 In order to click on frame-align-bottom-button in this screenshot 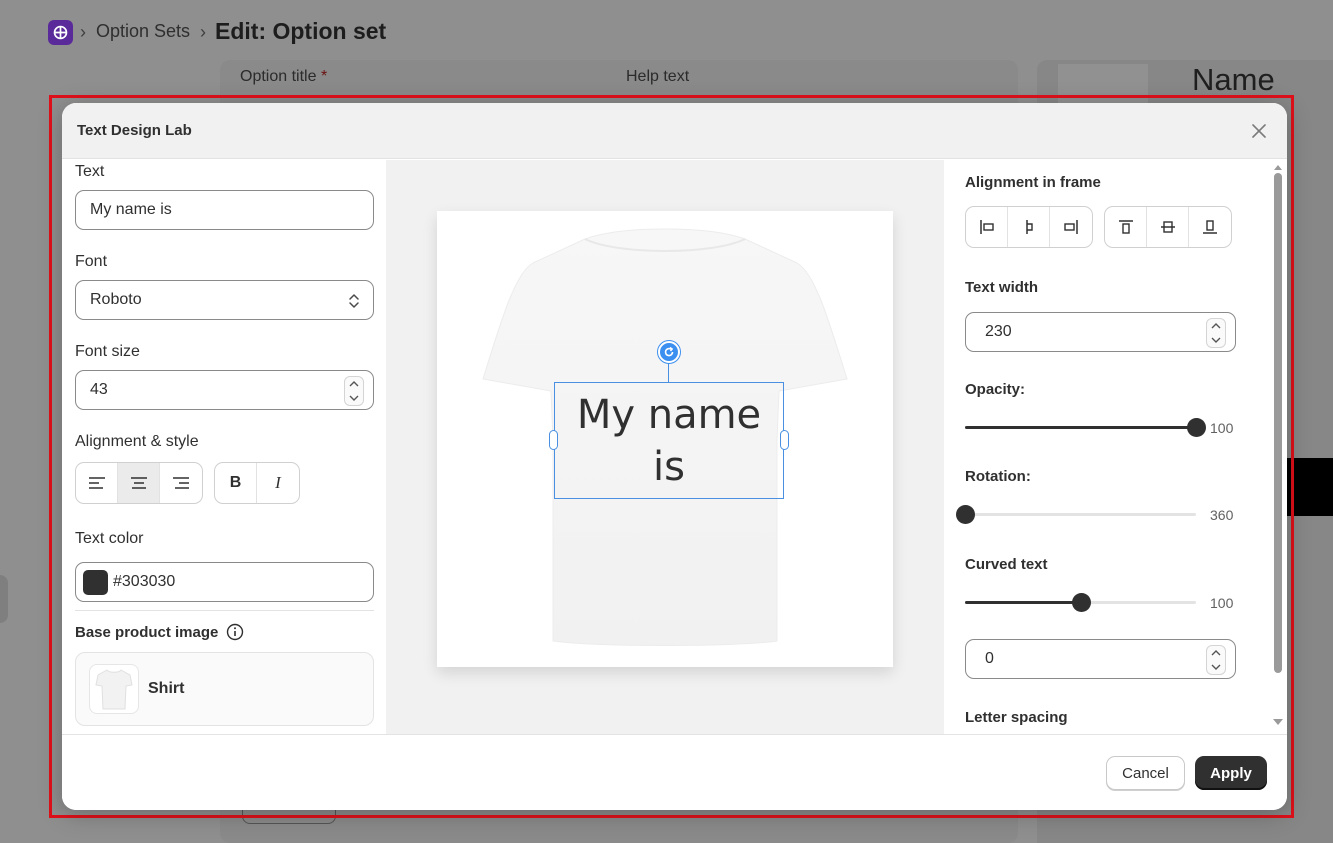, I will do `click(1210, 227)`.